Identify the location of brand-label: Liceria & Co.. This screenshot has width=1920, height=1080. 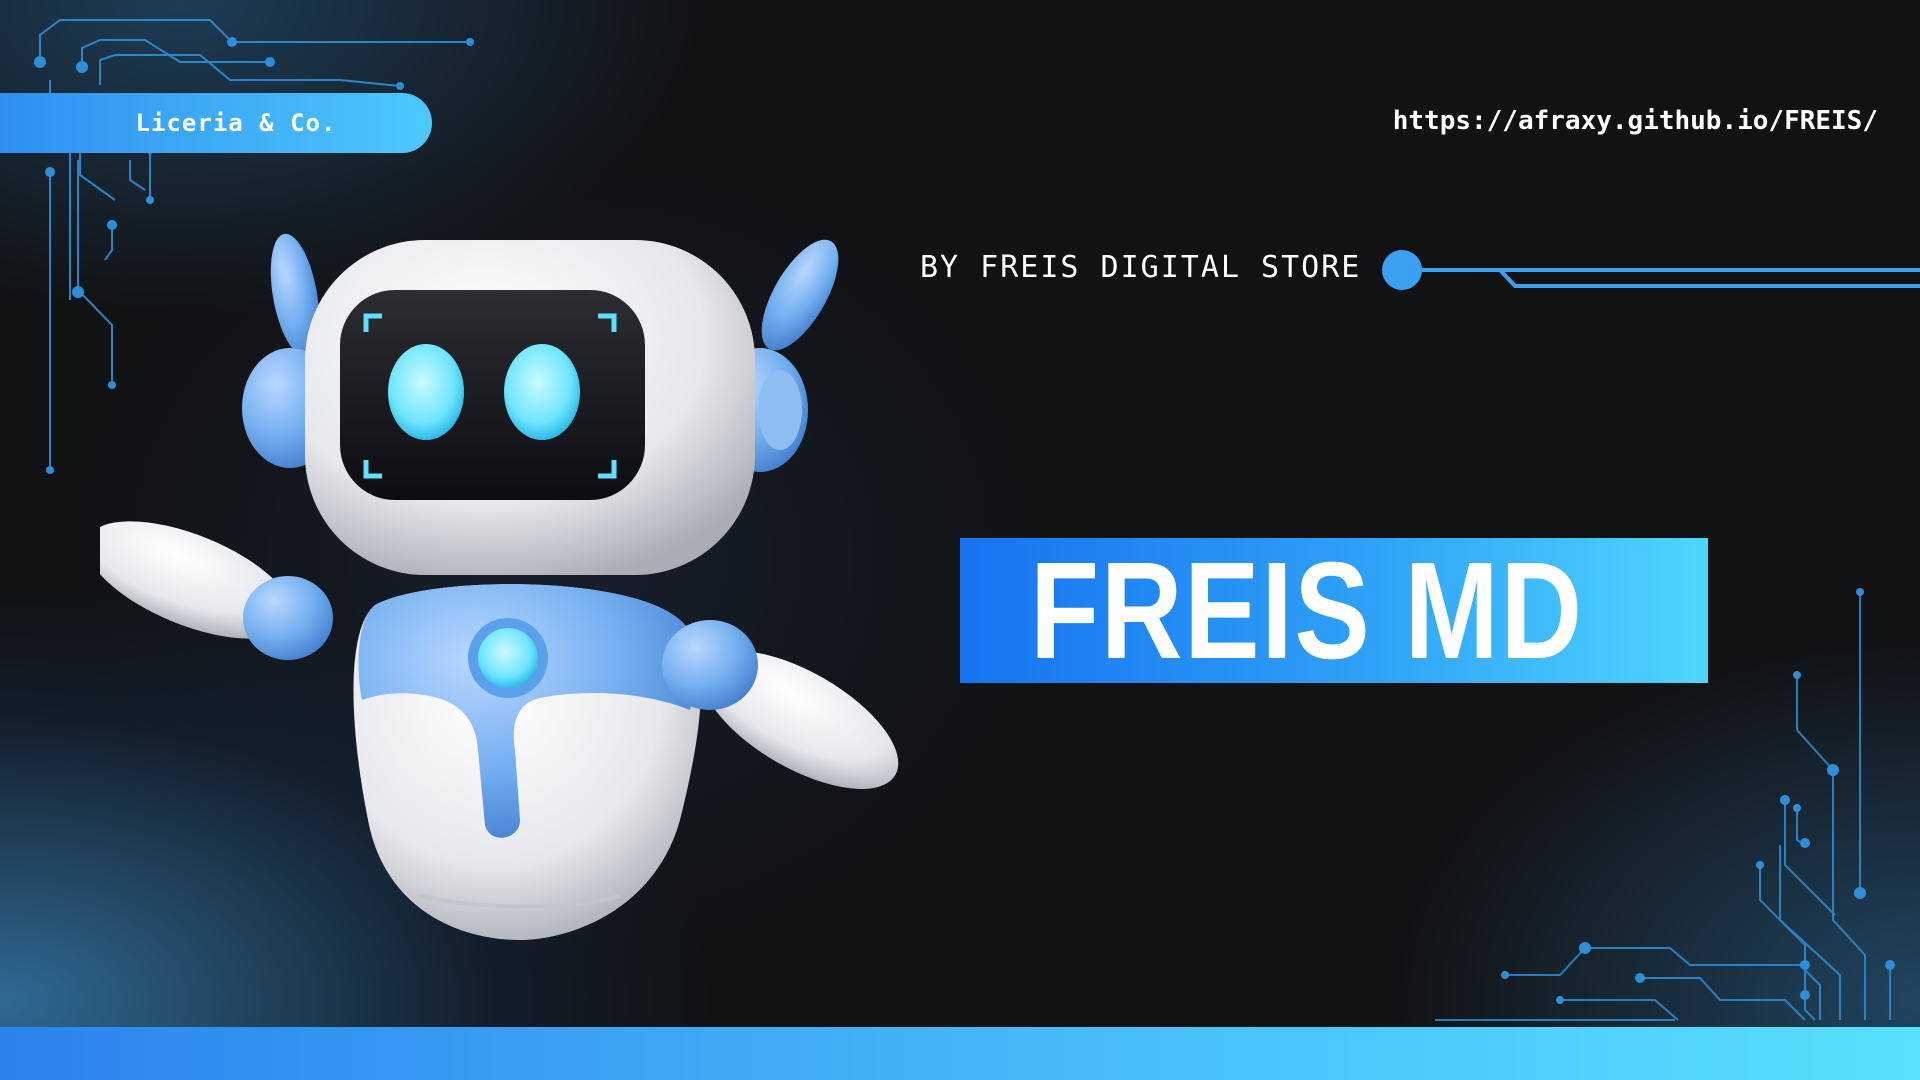
(236, 123).